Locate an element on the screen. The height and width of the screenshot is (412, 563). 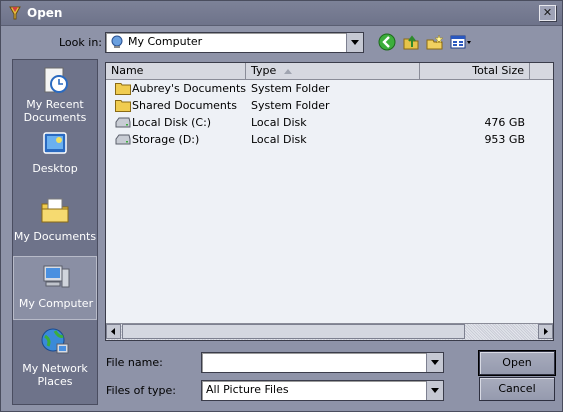
arrow-left-icon is located at coordinates (113, 331).